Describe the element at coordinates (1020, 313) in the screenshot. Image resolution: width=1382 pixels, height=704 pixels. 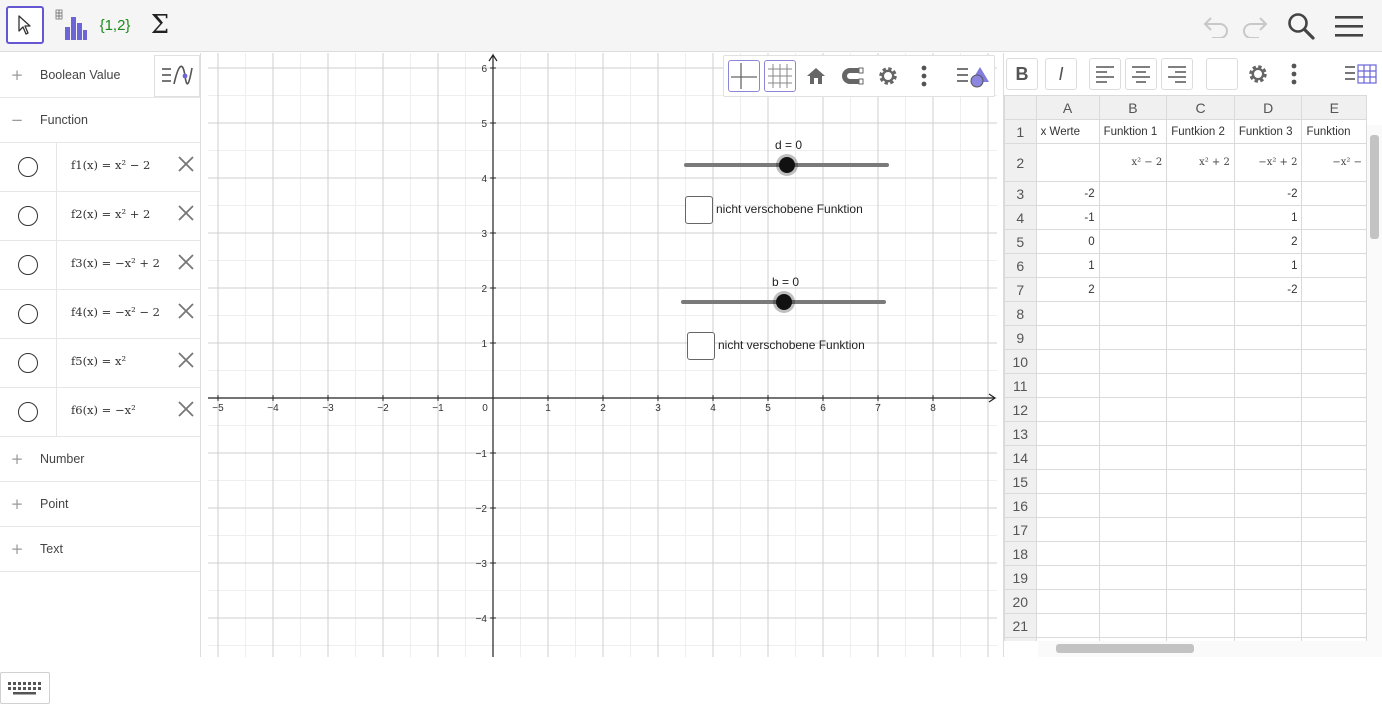
I see `row-header: 8` at that location.